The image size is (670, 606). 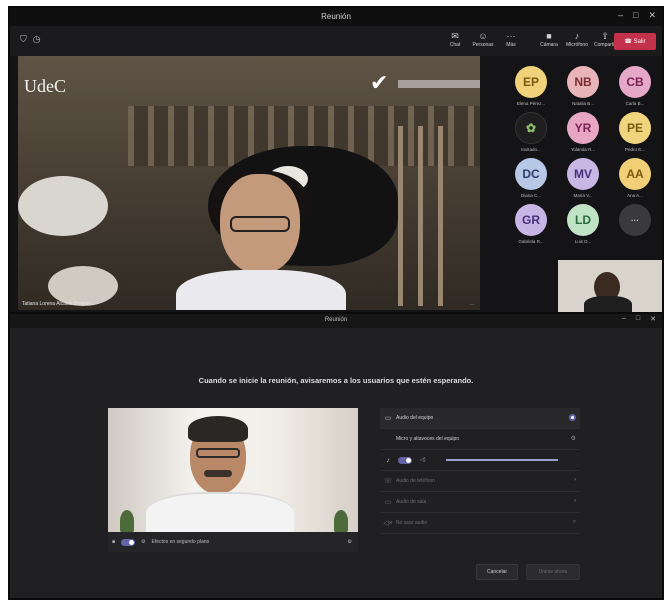 I want to click on option-phone-audio: ☏ Audio de teléfono ›, so click(x=480, y=481).